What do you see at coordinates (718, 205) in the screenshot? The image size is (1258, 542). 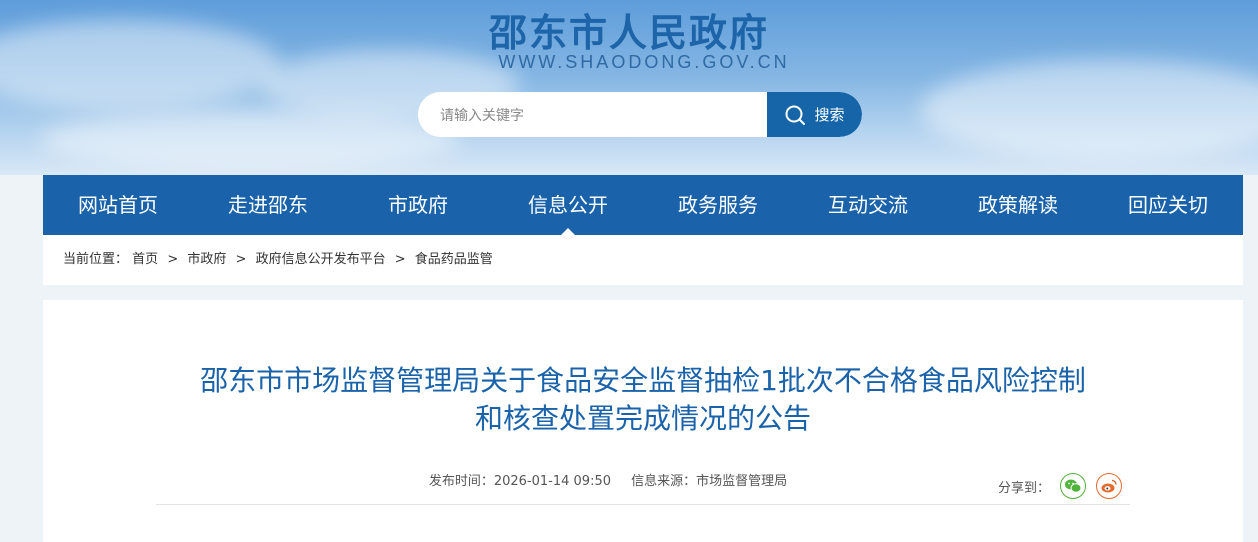 I see `nav-item-services: 政务服务` at bounding box center [718, 205].